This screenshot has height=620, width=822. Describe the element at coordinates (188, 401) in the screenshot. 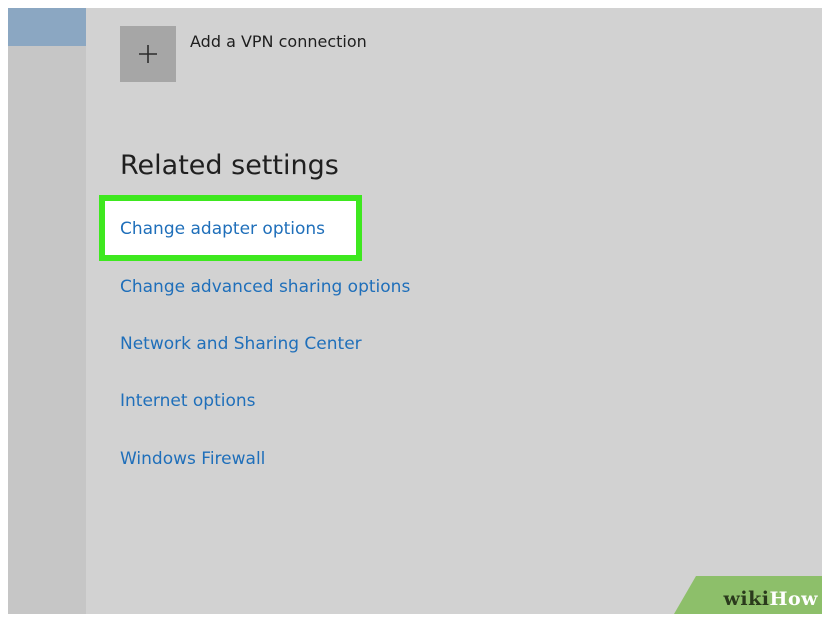

I see `link-internet-options: Internet options` at that location.